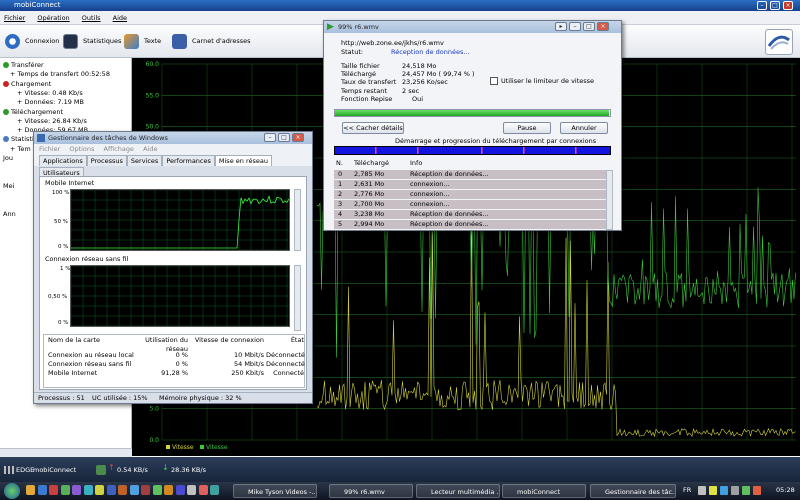 The image size is (800, 500). I want to click on texte-button: Texte, so click(142, 41).